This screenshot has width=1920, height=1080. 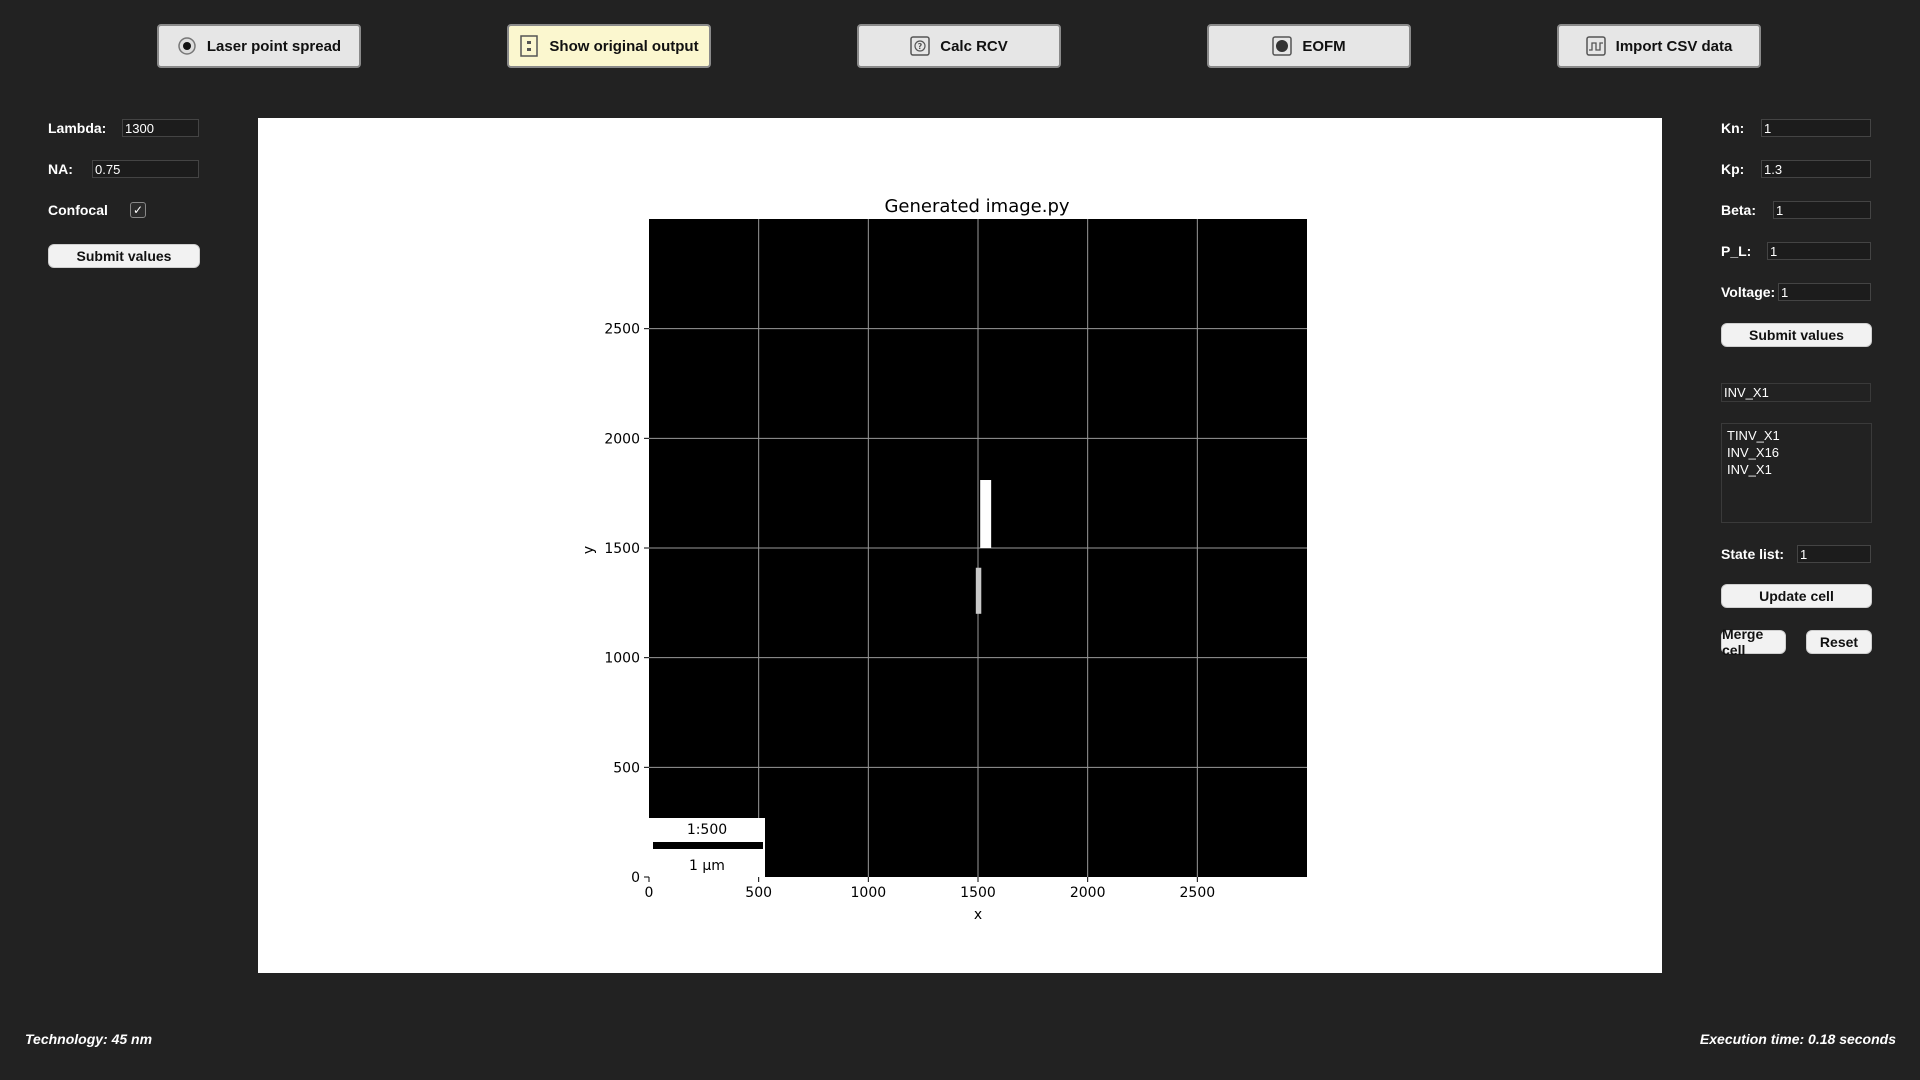 What do you see at coordinates (622, 330) in the screenshot?
I see `y-tick-label: 2500` at bounding box center [622, 330].